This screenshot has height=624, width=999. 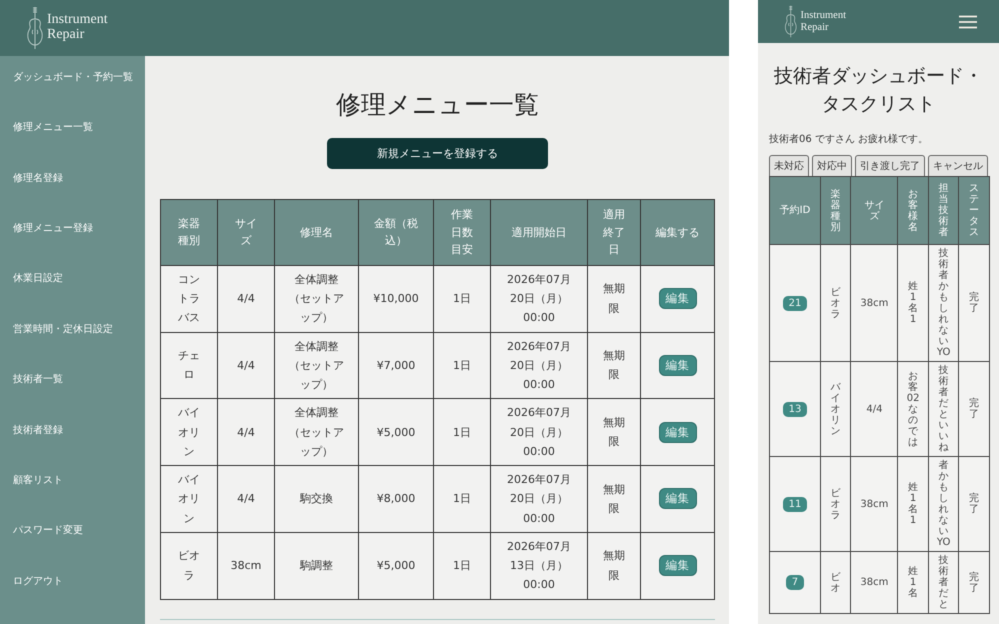 I want to click on sidebar-item: 顧客リスト, so click(x=72, y=498).